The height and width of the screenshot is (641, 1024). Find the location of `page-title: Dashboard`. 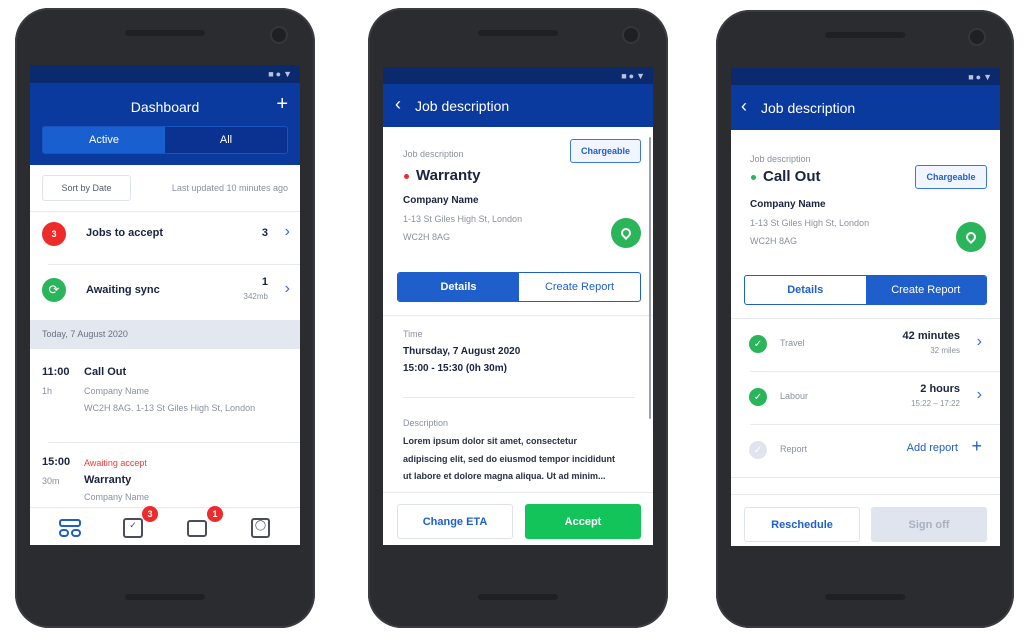

page-title: Dashboard is located at coordinates (165, 107).